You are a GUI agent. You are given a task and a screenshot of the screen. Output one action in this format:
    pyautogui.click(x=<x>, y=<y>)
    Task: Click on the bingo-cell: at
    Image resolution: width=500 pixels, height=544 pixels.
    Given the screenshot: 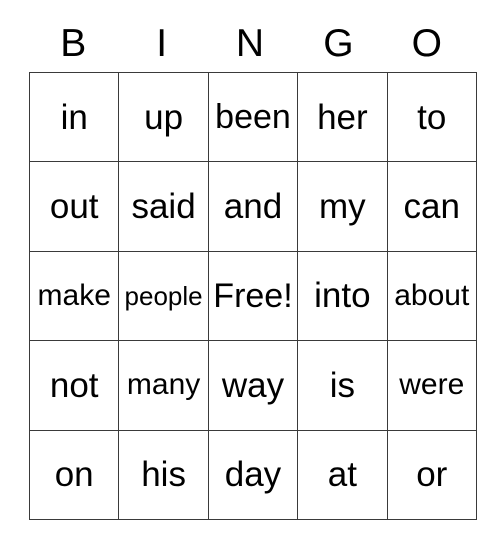 What is the action you would take?
    pyautogui.click(x=342, y=474)
    